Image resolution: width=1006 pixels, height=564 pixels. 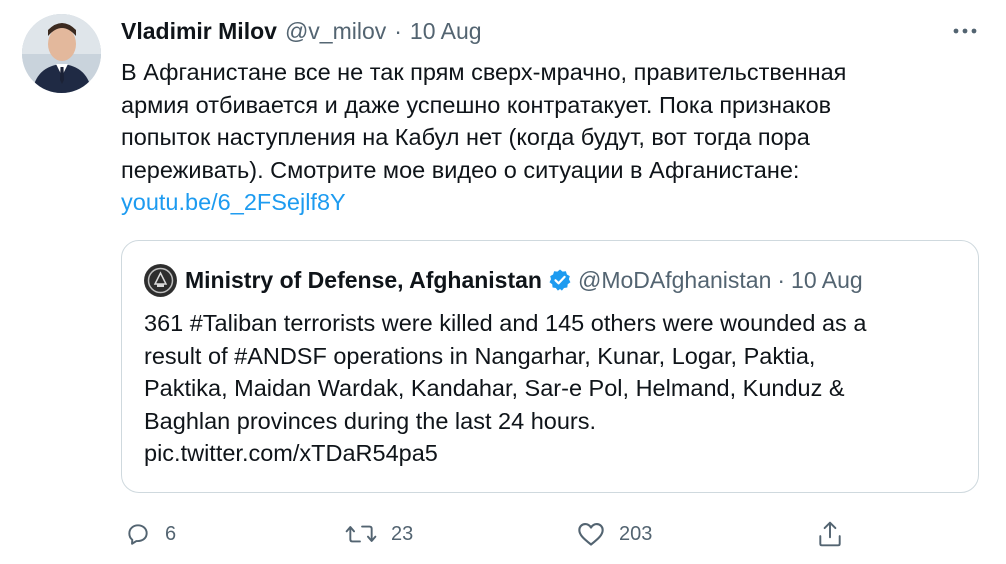 I want to click on quoted-pic-link: pic.twitter.com/xTDaR54pa5, so click(x=554, y=453).